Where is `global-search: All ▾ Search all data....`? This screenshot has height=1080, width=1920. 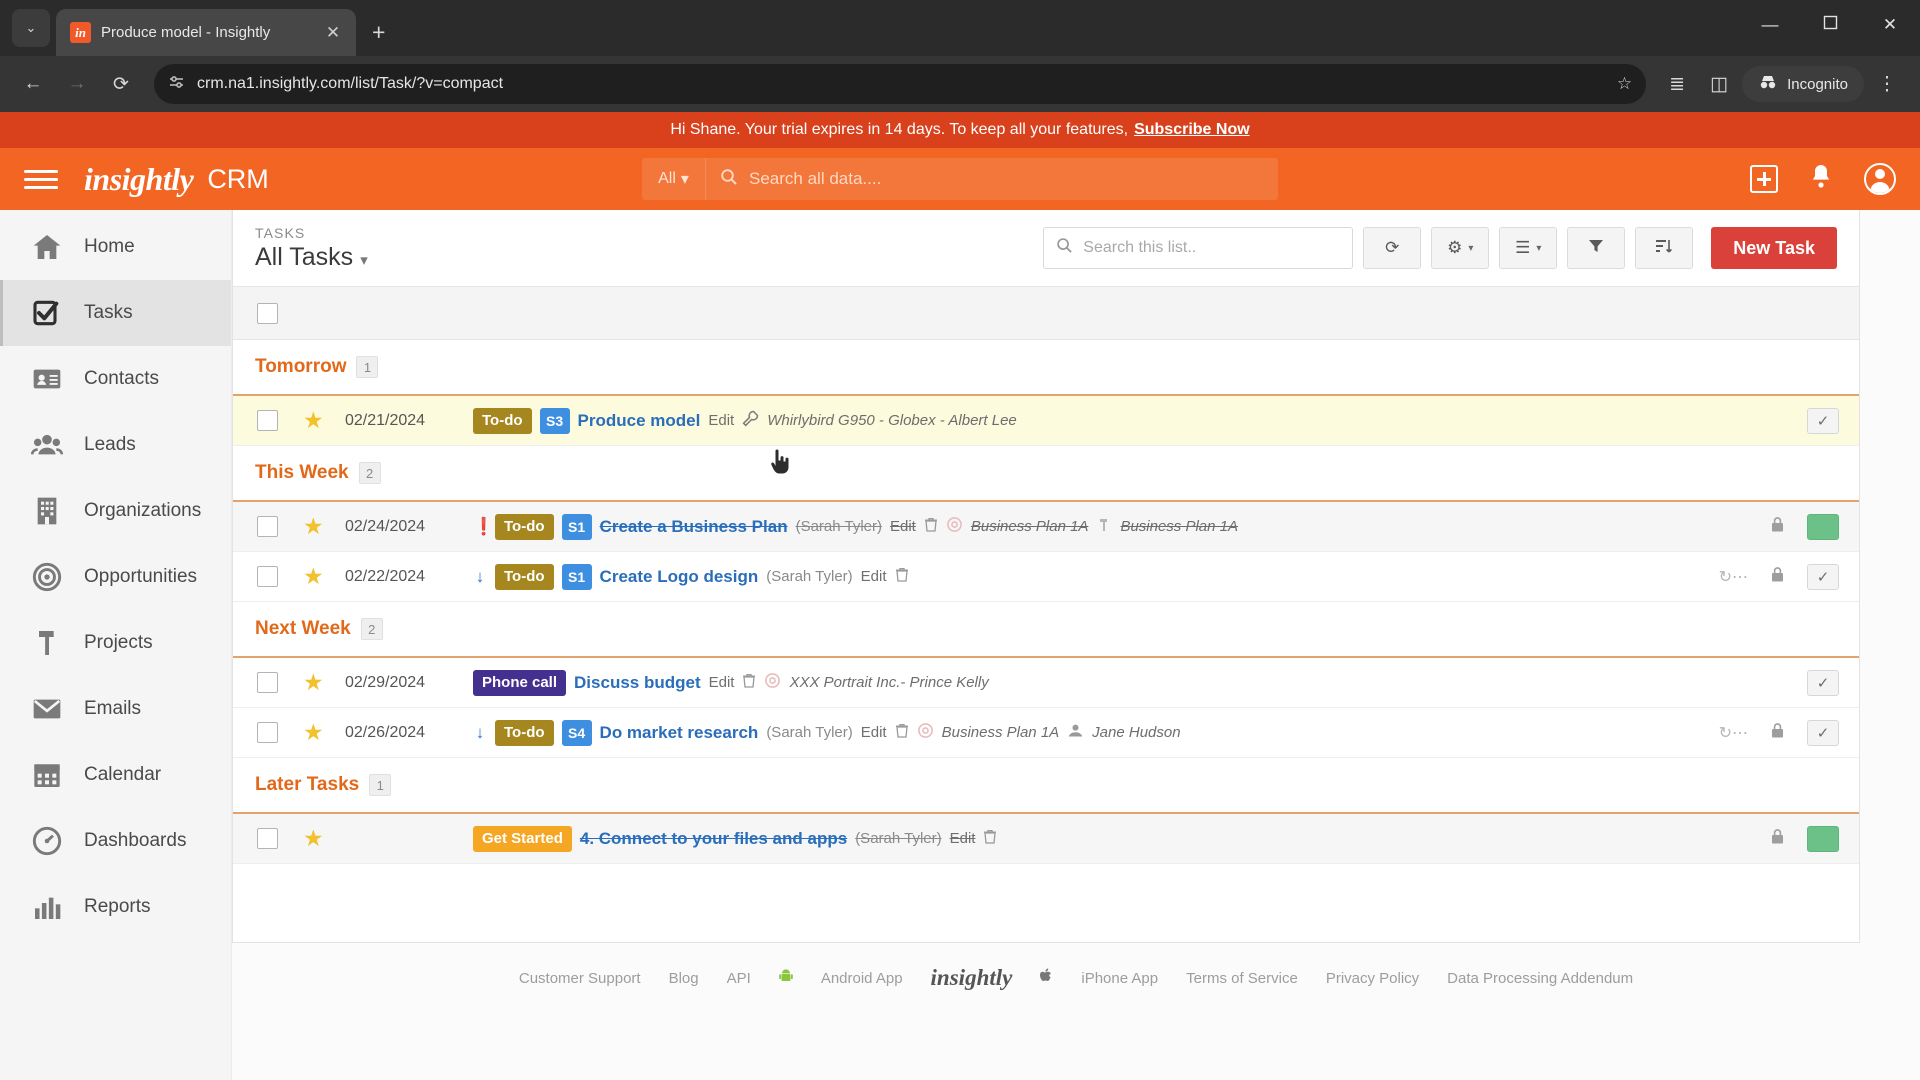
global-search: All ▾ Search all data.... is located at coordinates (960, 179).